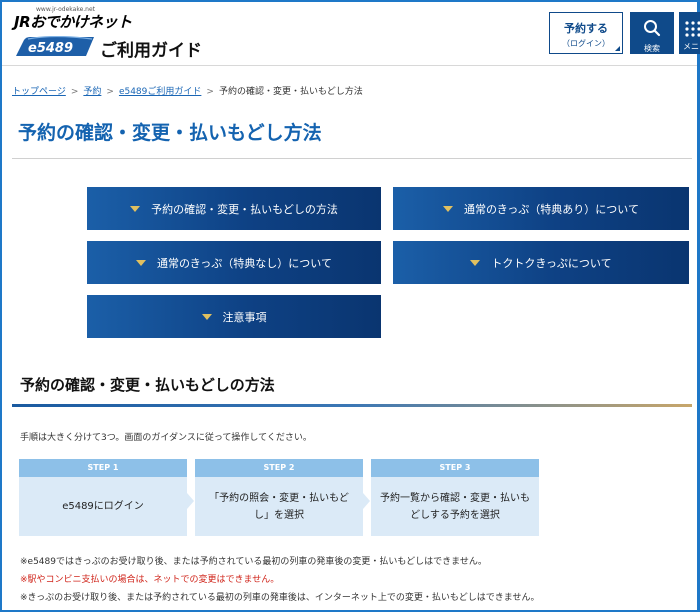 The height and width of the screenshot is (612, 700). What do you see at coordinates (692, 29) in the screenshot?
I see `menu-icon` at bounding box center [692, 29].